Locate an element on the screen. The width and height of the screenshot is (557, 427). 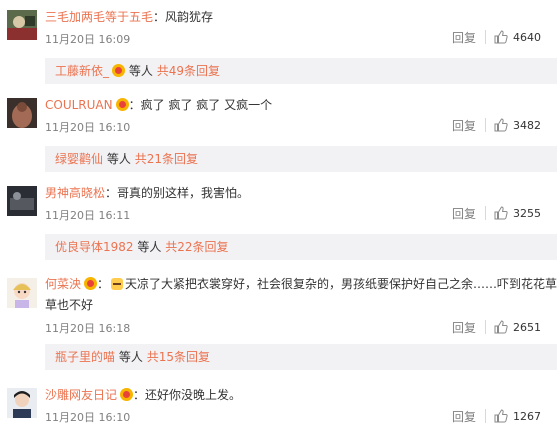
comment-content: 三毛加两毛等于五毛：风韵犹存 is located at coordinates (129, 17).